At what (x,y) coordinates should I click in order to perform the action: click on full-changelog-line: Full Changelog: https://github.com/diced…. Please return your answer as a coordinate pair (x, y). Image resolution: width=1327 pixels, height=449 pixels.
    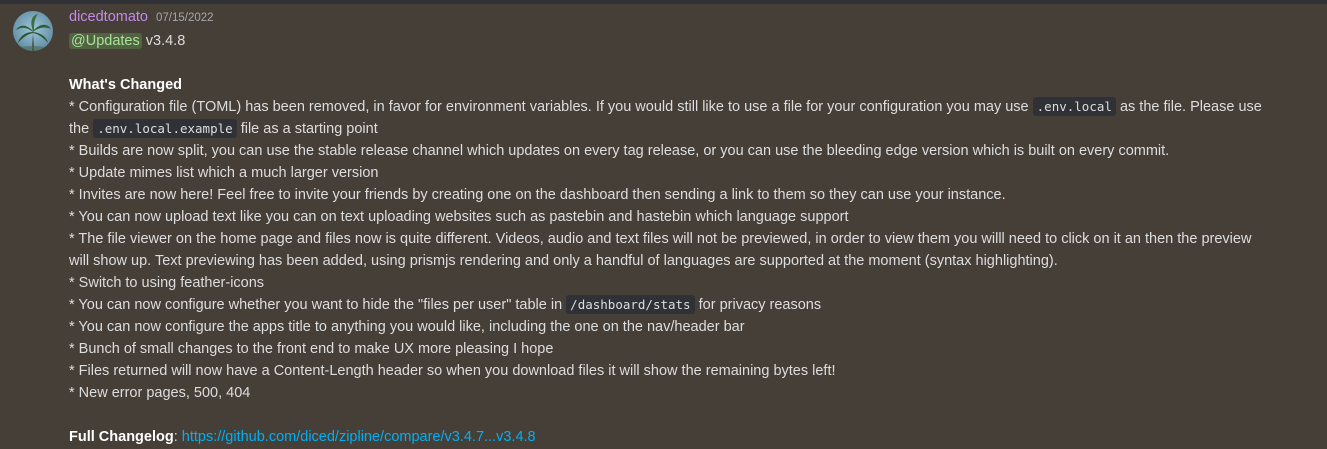
    Looking at the image, I should click on (694, 437).